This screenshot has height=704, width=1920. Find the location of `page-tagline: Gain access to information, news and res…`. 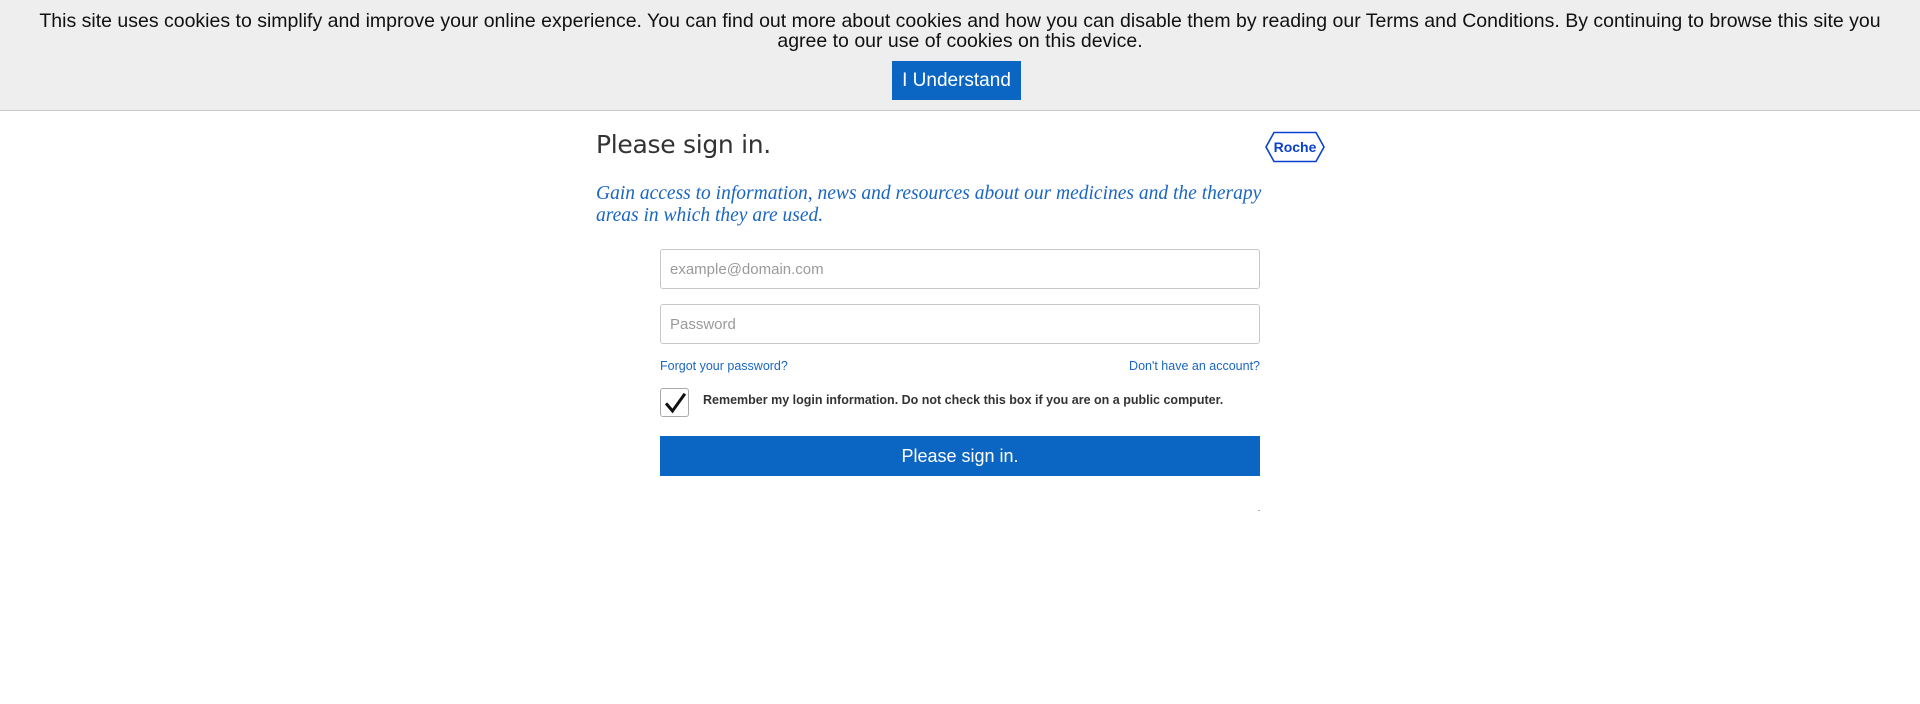

page-tagline: Gain access to information, news and res… is located at coordinates (929, 204).